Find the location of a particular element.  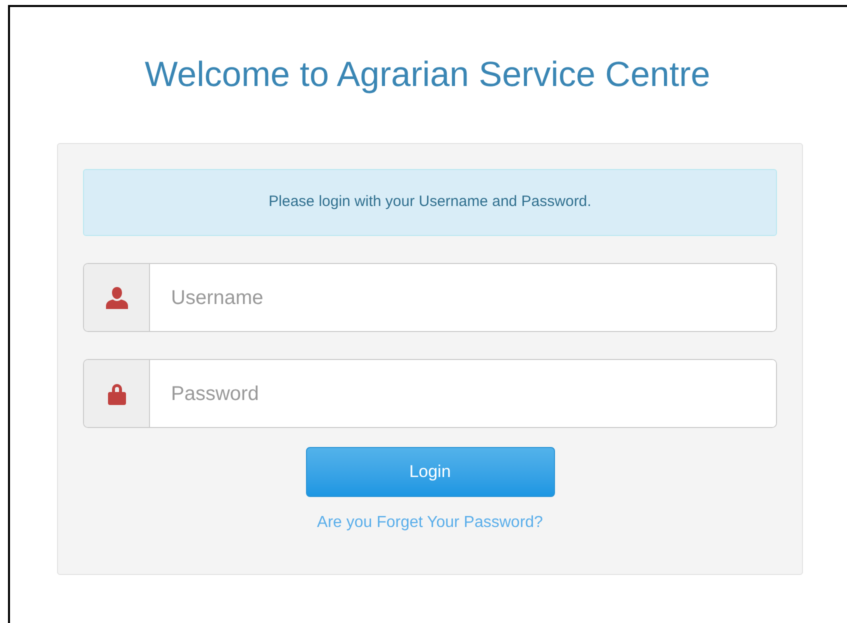

forgot-password-link: Are you Forget Your Password? is located at coordinates (430, 523).